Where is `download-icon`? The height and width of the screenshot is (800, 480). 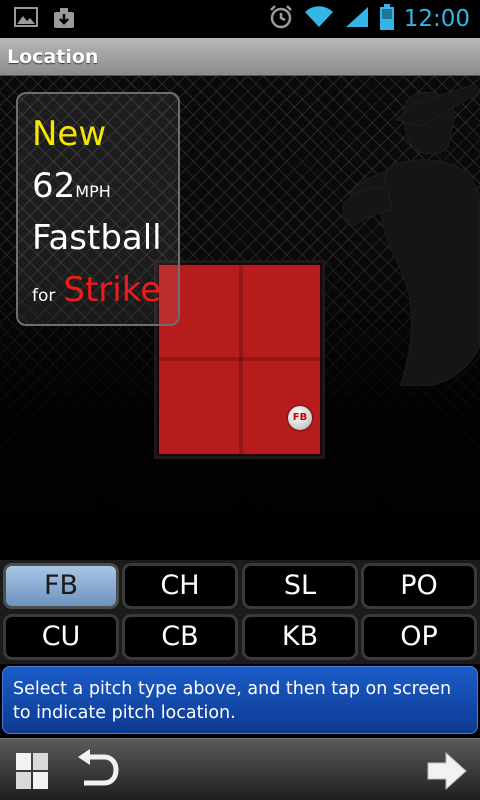 download-icon is located at coordinates (64, 20).